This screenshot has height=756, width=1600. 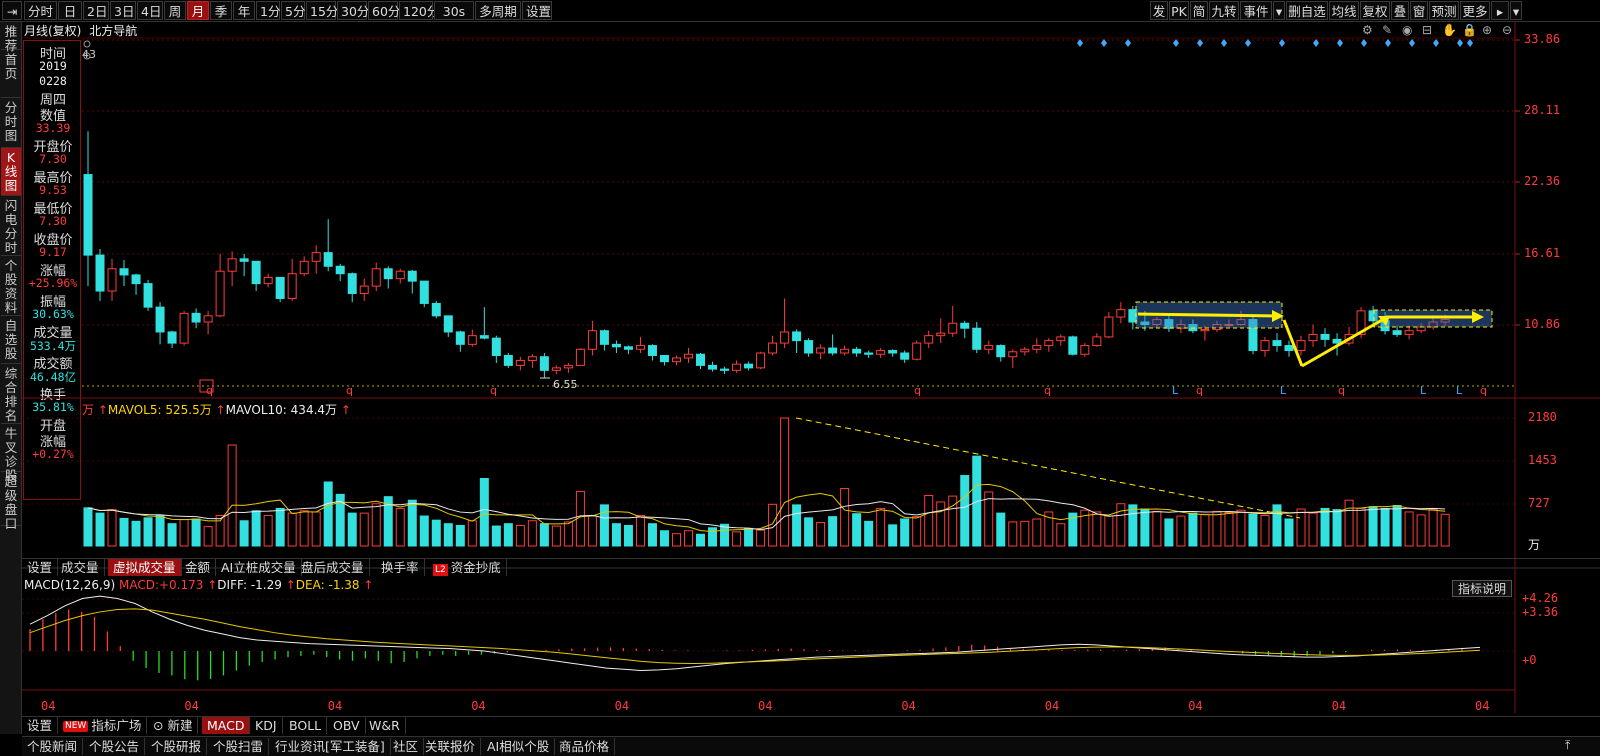 What do you see at coordinates (115, 746) in the screenshot?
I see `bottom-nav-item-1: 个股公告` at bounding box center [115, 746].